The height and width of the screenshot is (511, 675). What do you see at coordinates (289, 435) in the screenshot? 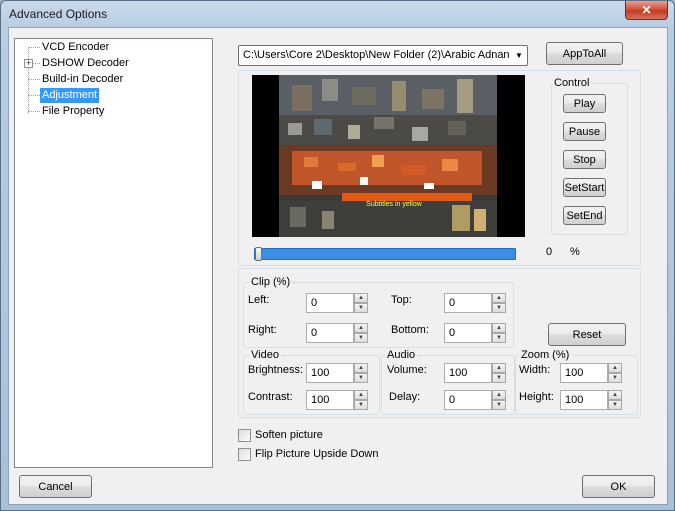
I see `soften-picture-label: Soften picture` at bounding box center [289, 435].